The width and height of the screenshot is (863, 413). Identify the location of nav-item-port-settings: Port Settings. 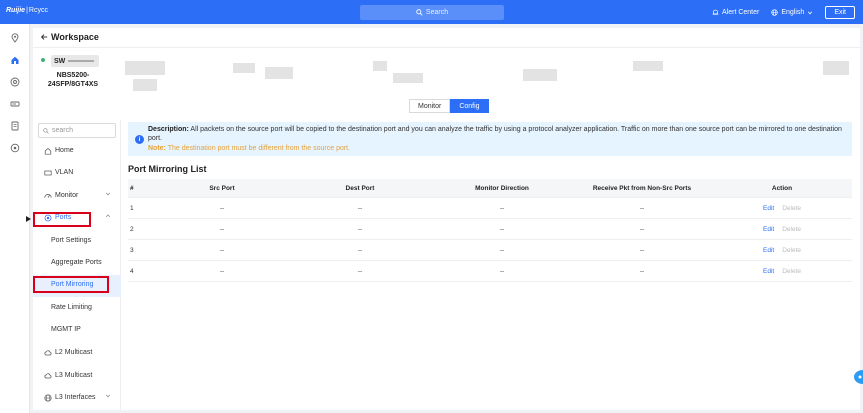
(77, 241).